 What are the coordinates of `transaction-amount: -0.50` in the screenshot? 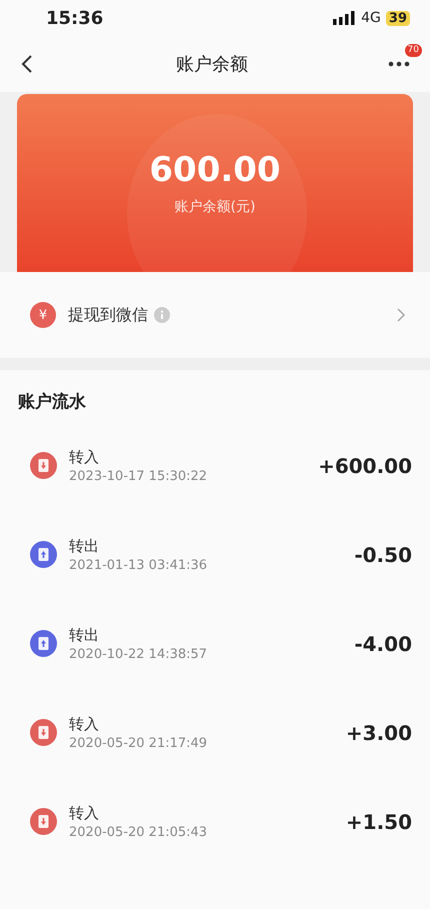 It's located at (383, 554).